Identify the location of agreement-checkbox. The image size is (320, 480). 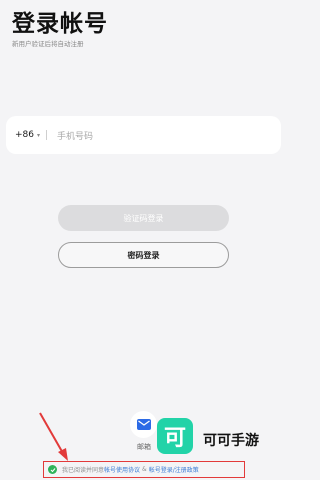
(52, 469).